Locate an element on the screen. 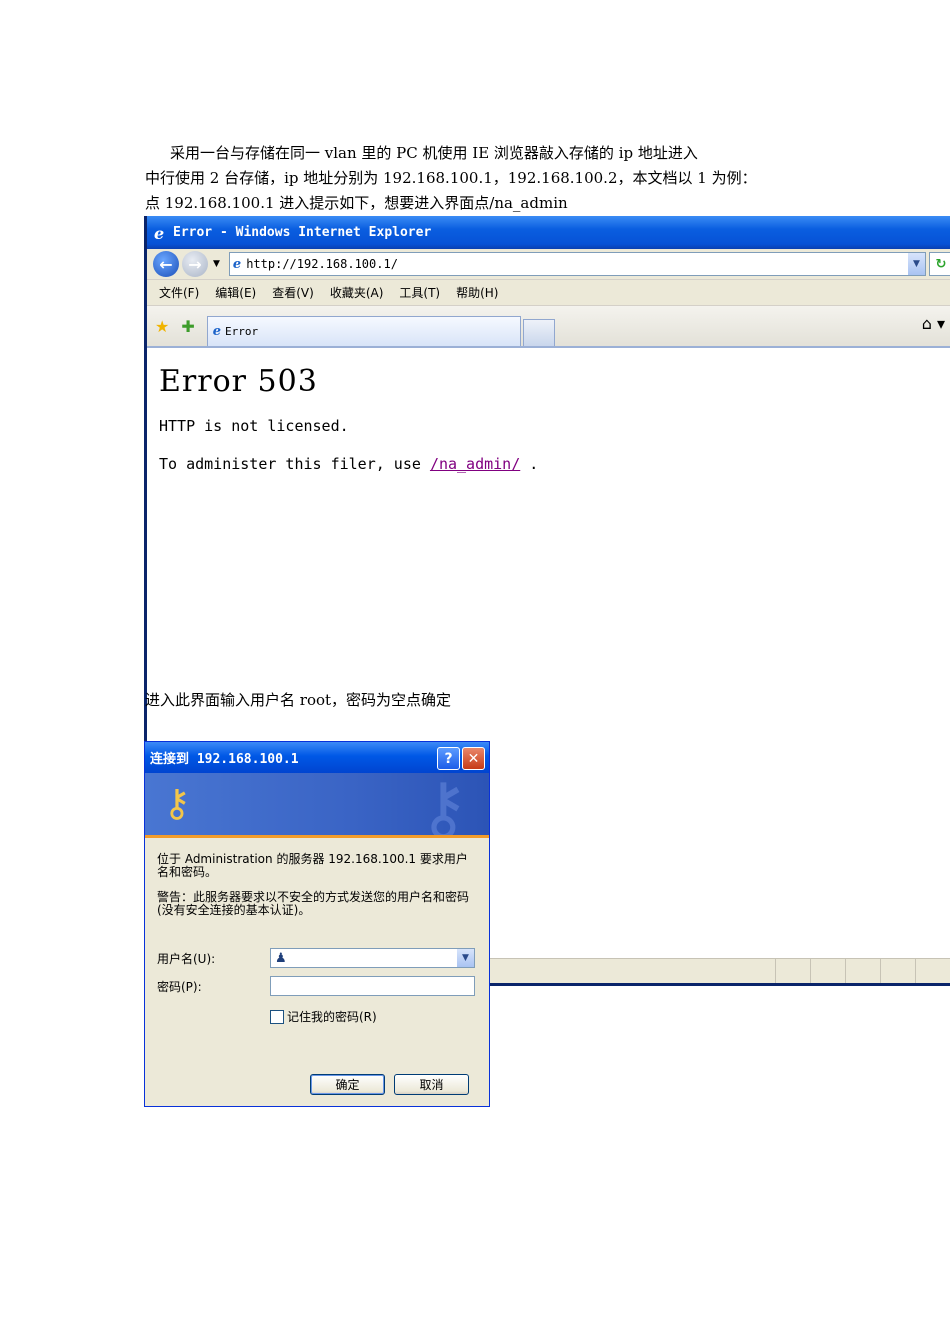  back-arrow-icon: ← is located at coordinates (166, 264).